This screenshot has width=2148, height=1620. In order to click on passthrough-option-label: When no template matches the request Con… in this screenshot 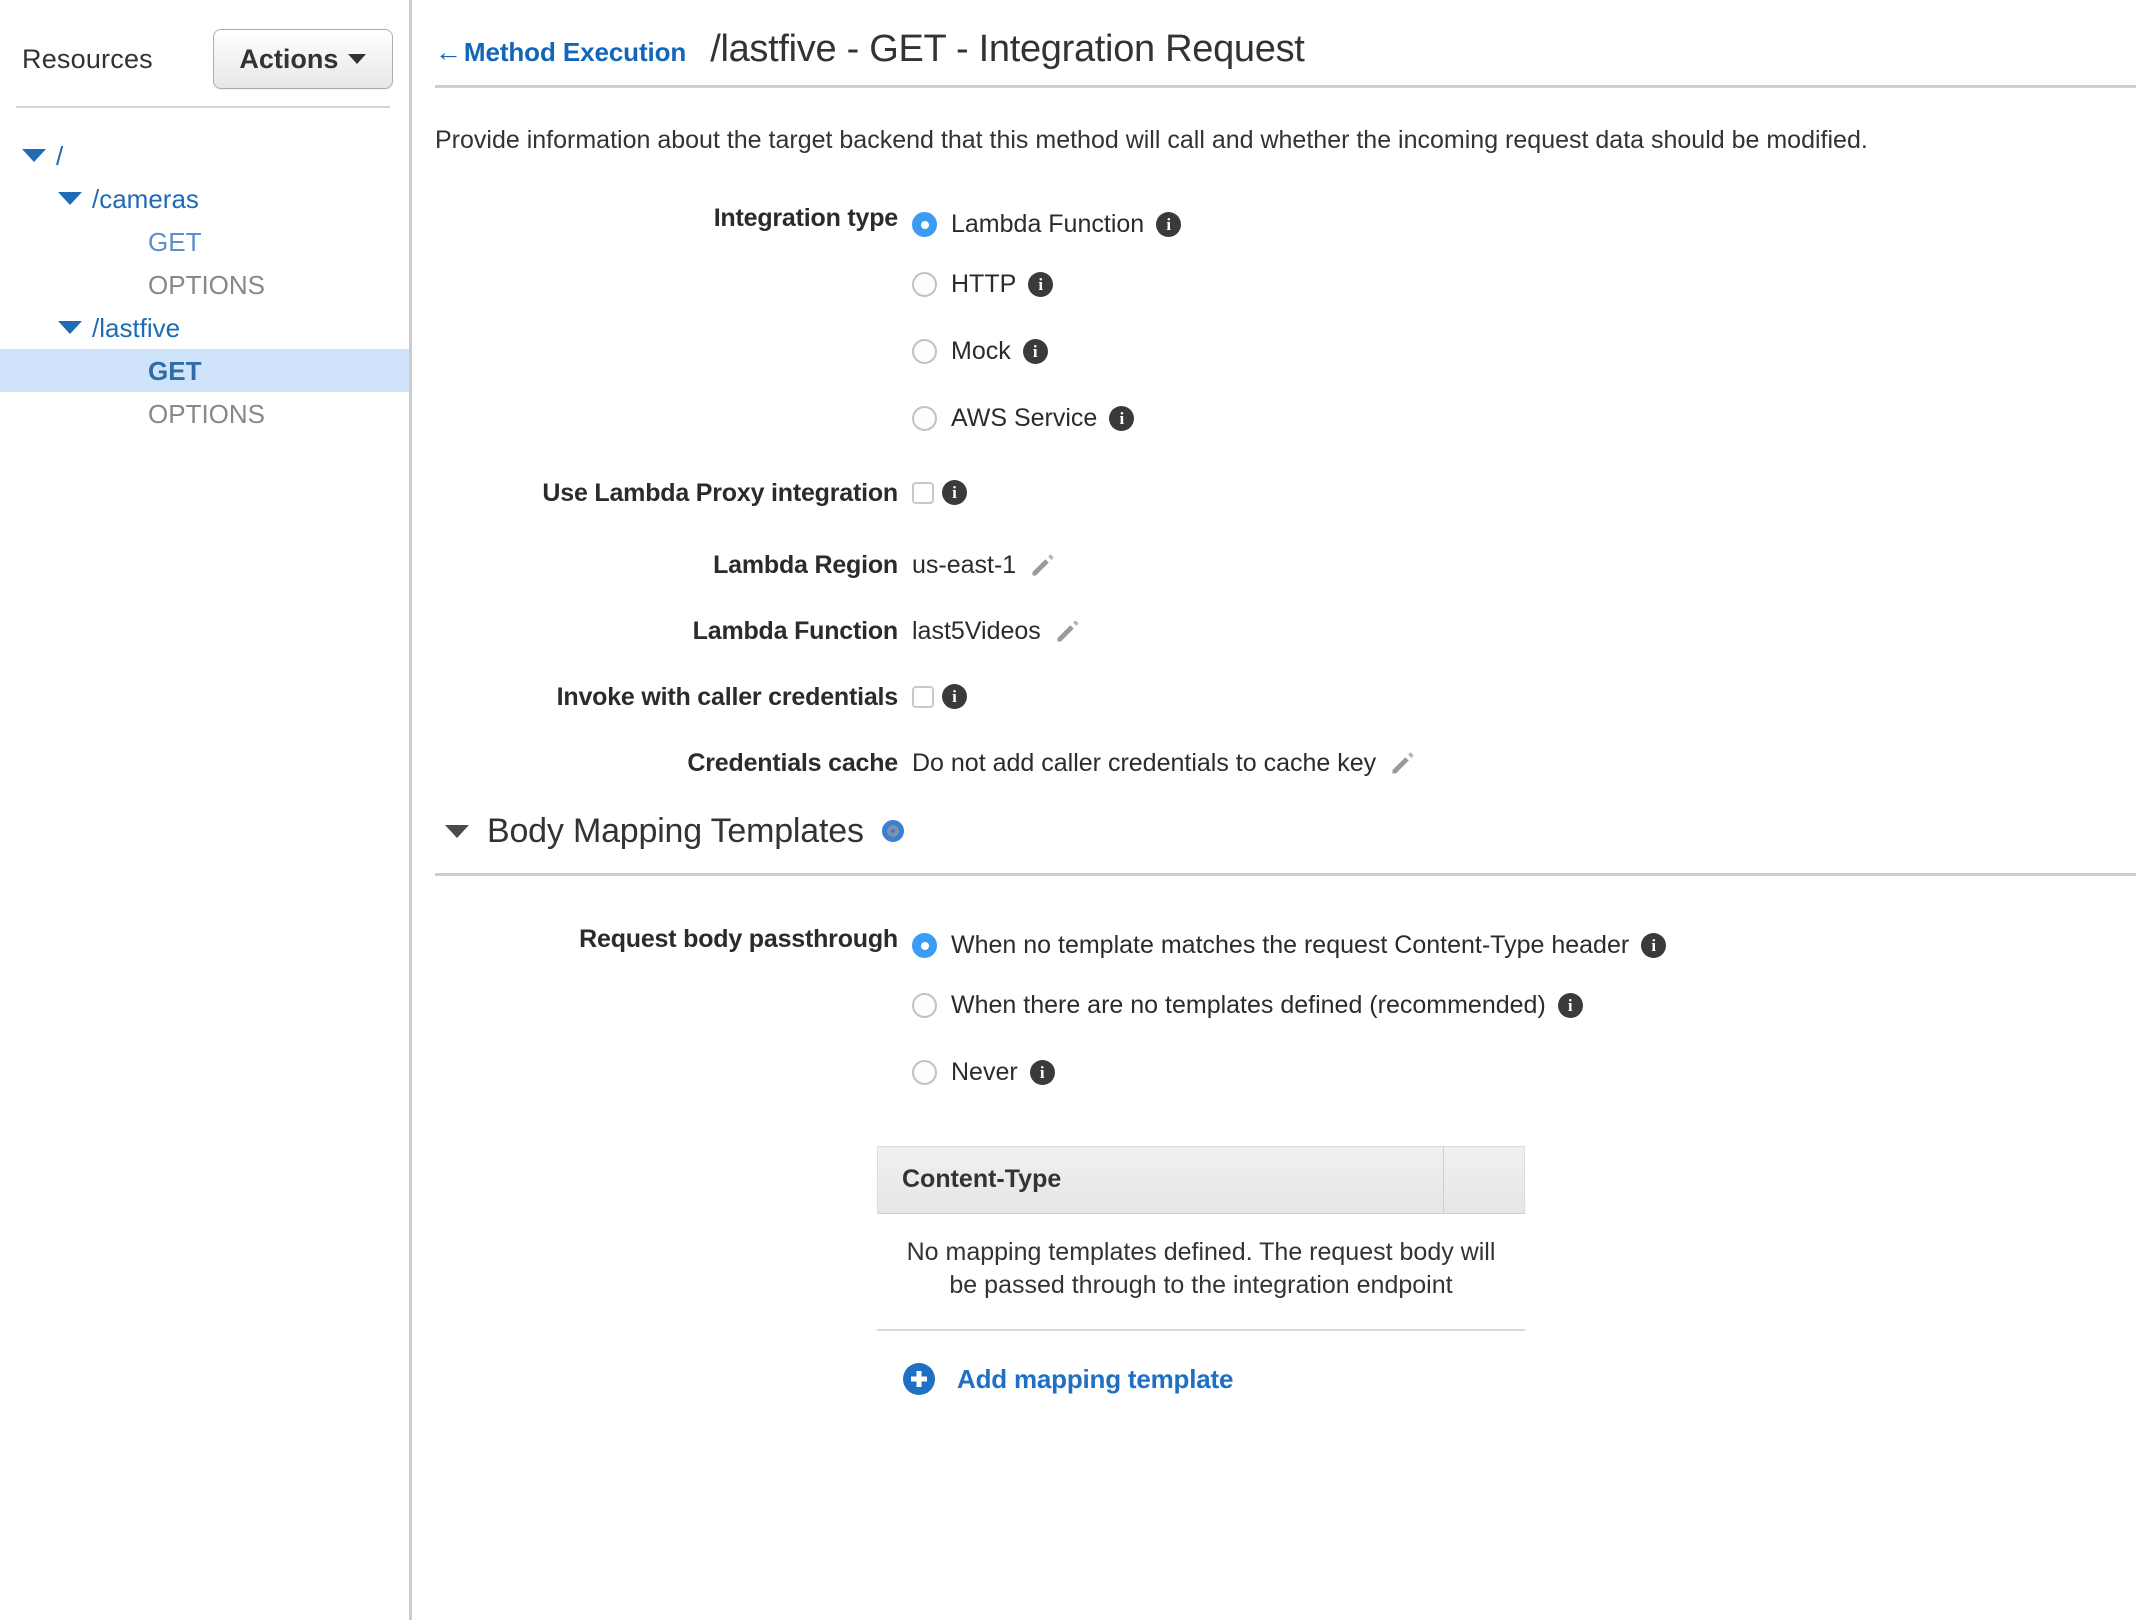, I will do `click(1290, 945)`.